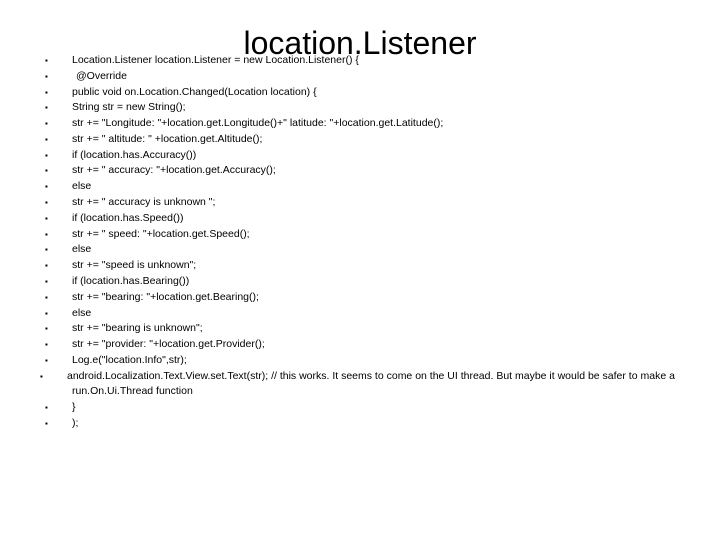 This screenshot has height=540, width=720. I want to click on code-line-text: if (location.has.Speed()), so click(128, 217).